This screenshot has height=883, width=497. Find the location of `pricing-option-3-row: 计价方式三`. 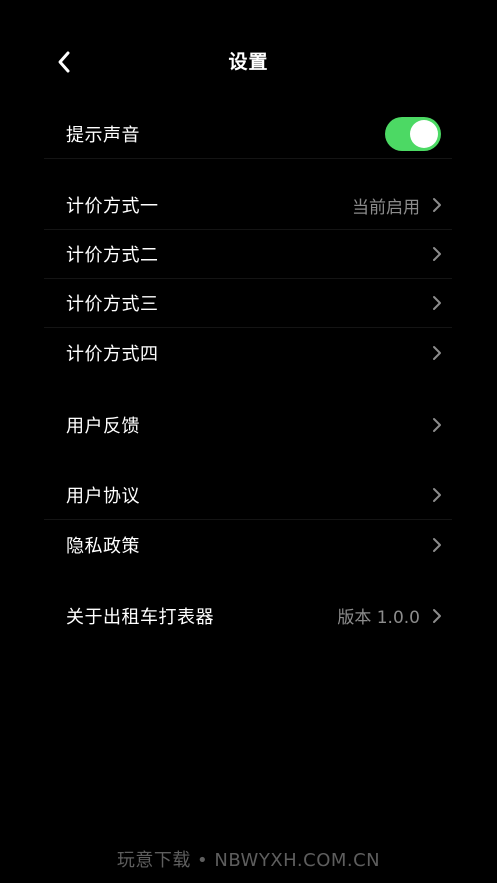

pricing-option-3-row: 计价方式三 is located at coordinates (248, 303).